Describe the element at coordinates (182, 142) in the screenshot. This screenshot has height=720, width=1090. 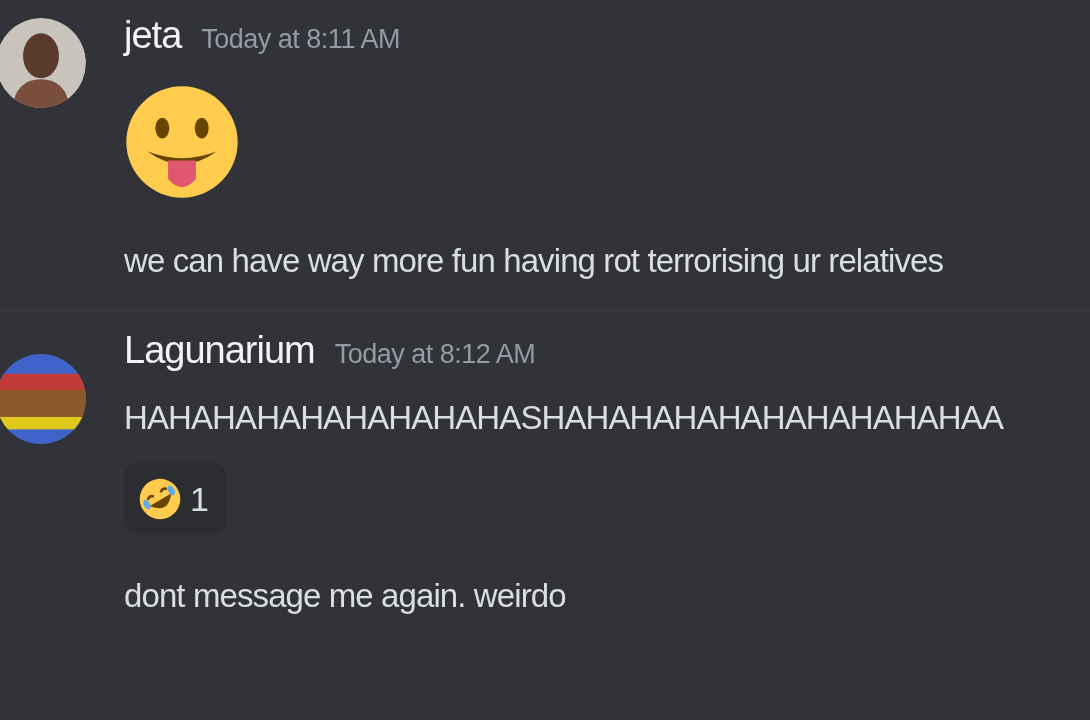
I see `tongue-face-emoji-icon` at that location.